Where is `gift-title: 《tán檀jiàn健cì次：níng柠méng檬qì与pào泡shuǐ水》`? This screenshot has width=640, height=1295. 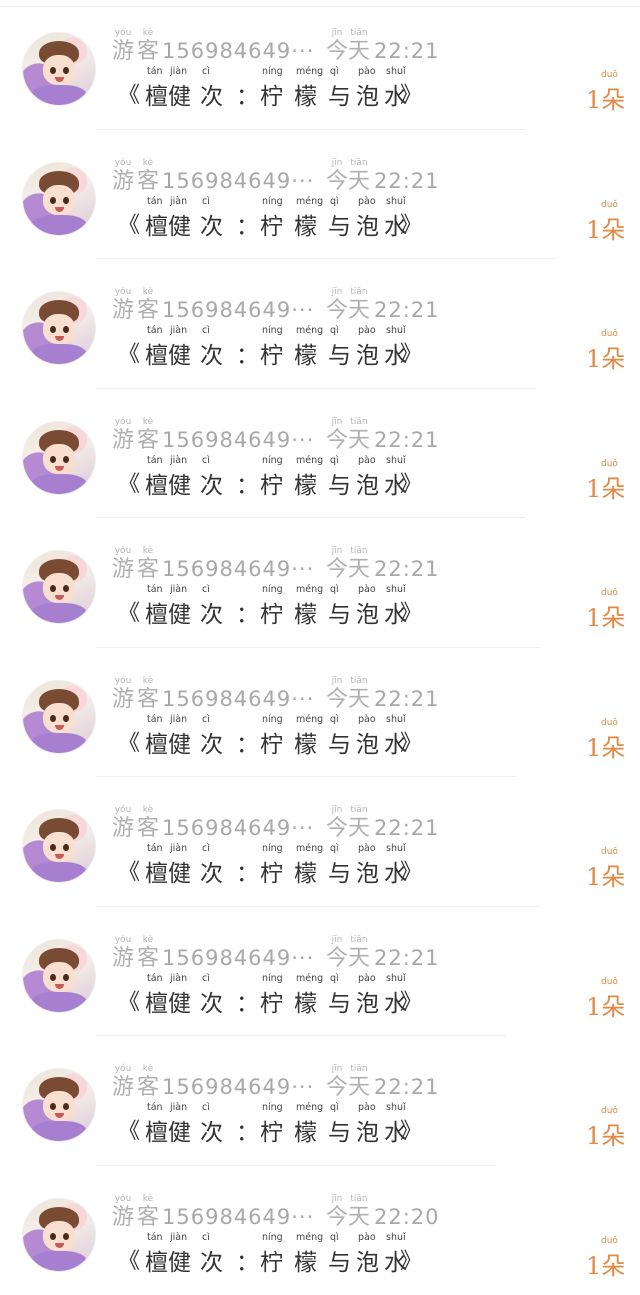
gift-title: 《tán檀jiàn健cì次：níng柠méng檬qì与pào泡shuǐ水》 is located at coordinates (278, 88).